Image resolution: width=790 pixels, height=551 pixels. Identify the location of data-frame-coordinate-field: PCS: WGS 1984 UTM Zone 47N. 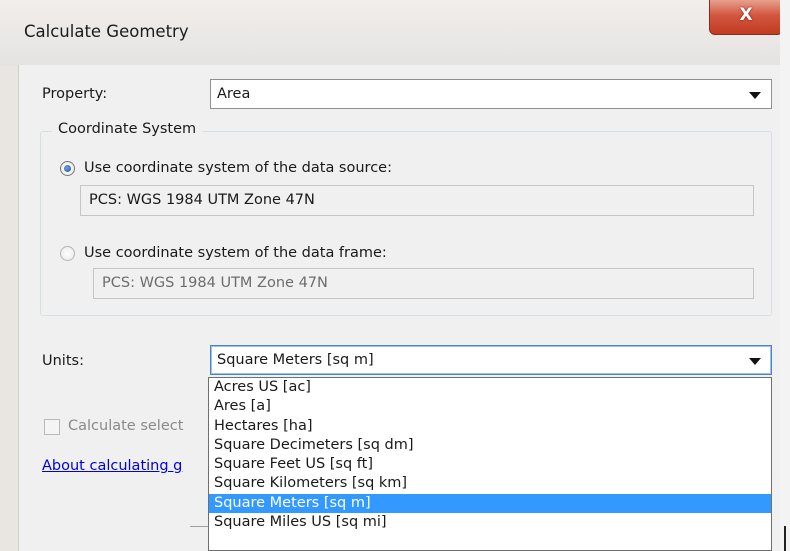
(423, 283).